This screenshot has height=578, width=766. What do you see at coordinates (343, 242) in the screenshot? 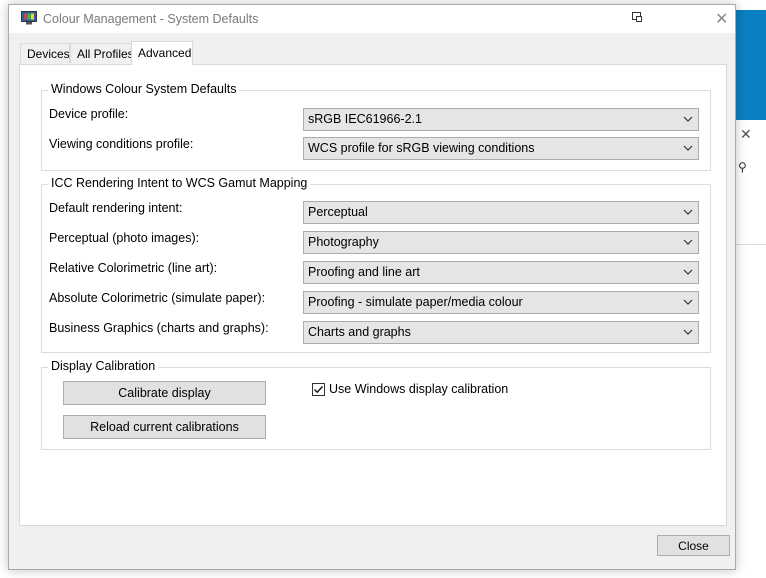
I see `perceptual-value: Photography` at bounding box center [343, 242].